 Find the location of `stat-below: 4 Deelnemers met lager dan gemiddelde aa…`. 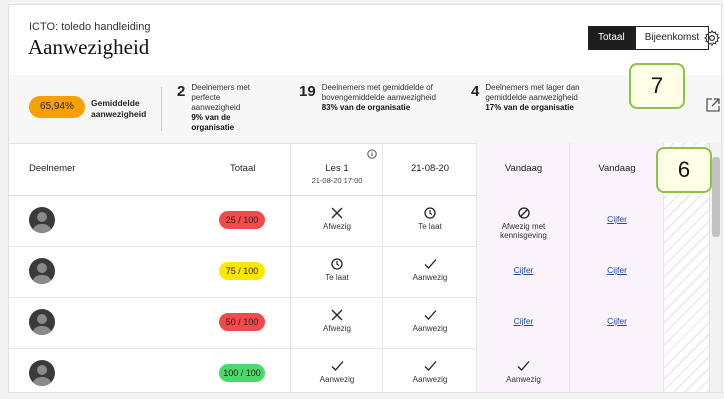

stat-below: 4 Deelnemers met lager dan gemiddelde aa… is located at coordinates (533, 98).